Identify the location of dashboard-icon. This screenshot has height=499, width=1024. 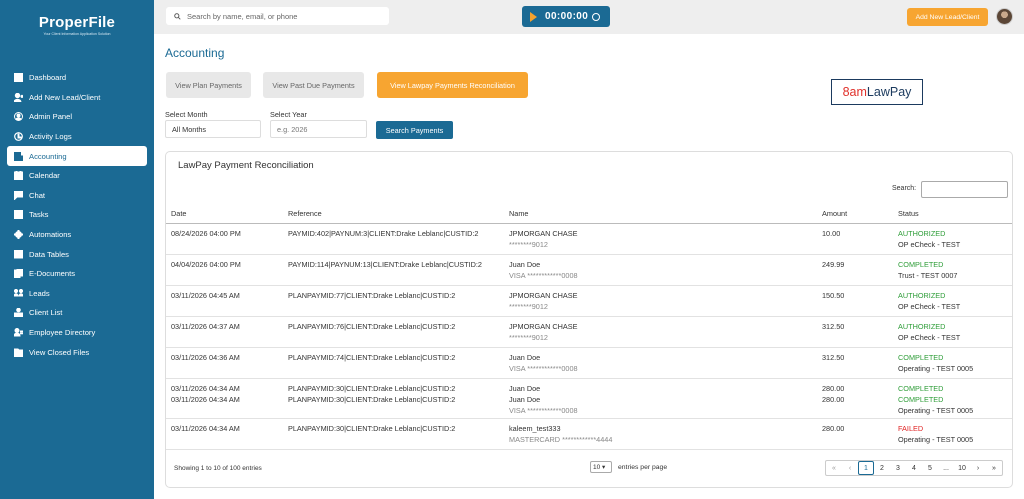
(18, 78).